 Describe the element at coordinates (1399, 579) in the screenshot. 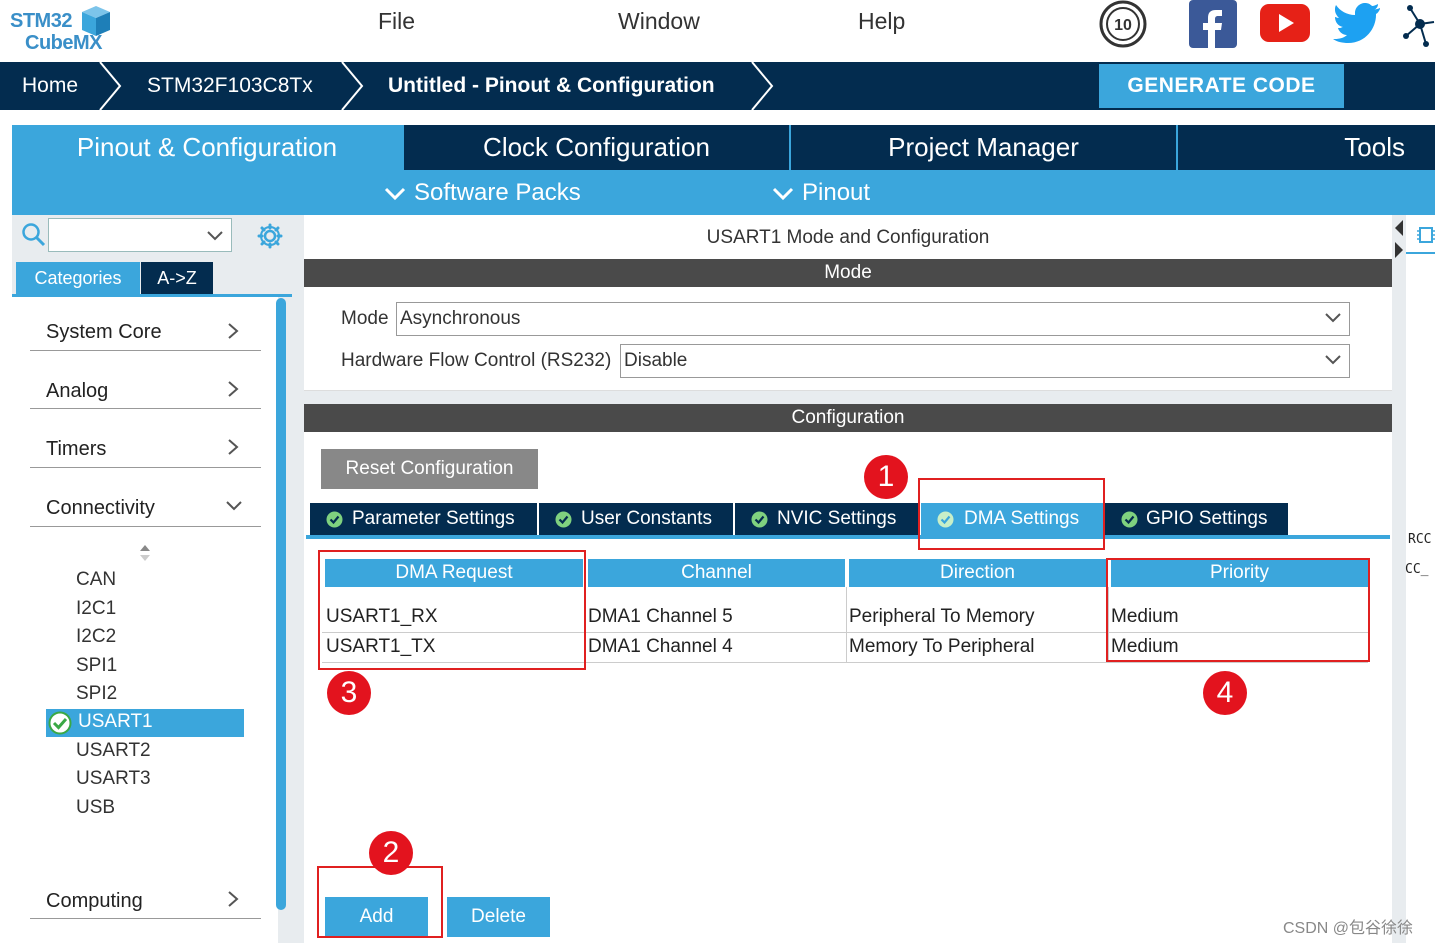

I see `right-splitter` at that location.